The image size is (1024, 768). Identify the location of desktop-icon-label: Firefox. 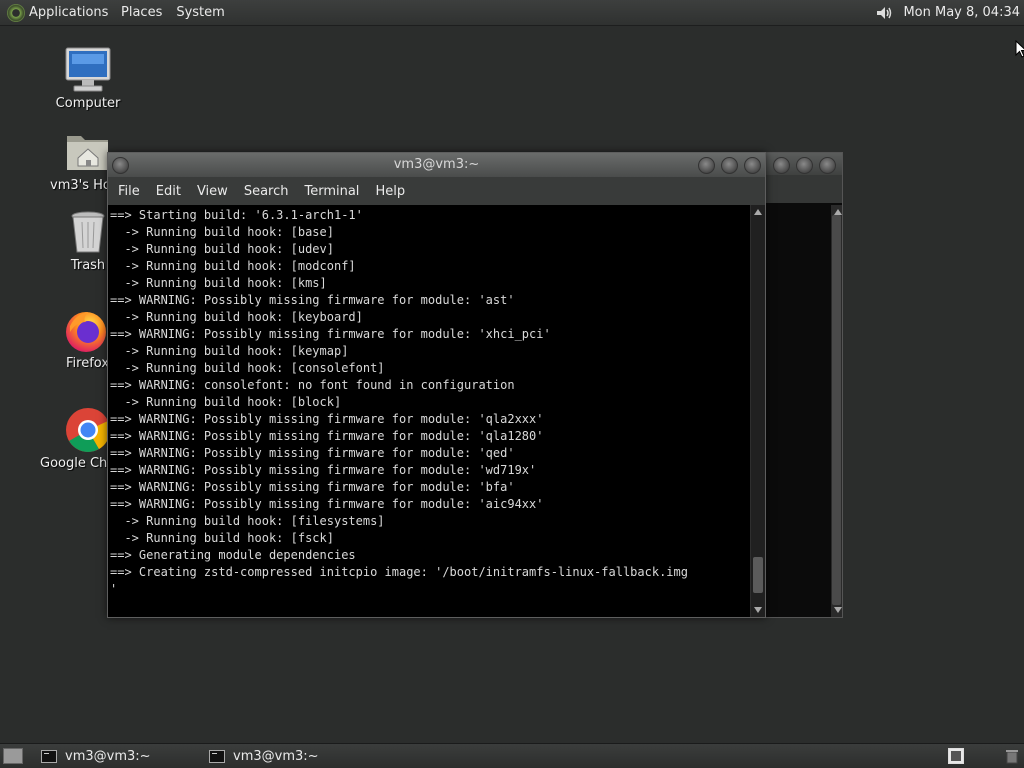
(87, 363).